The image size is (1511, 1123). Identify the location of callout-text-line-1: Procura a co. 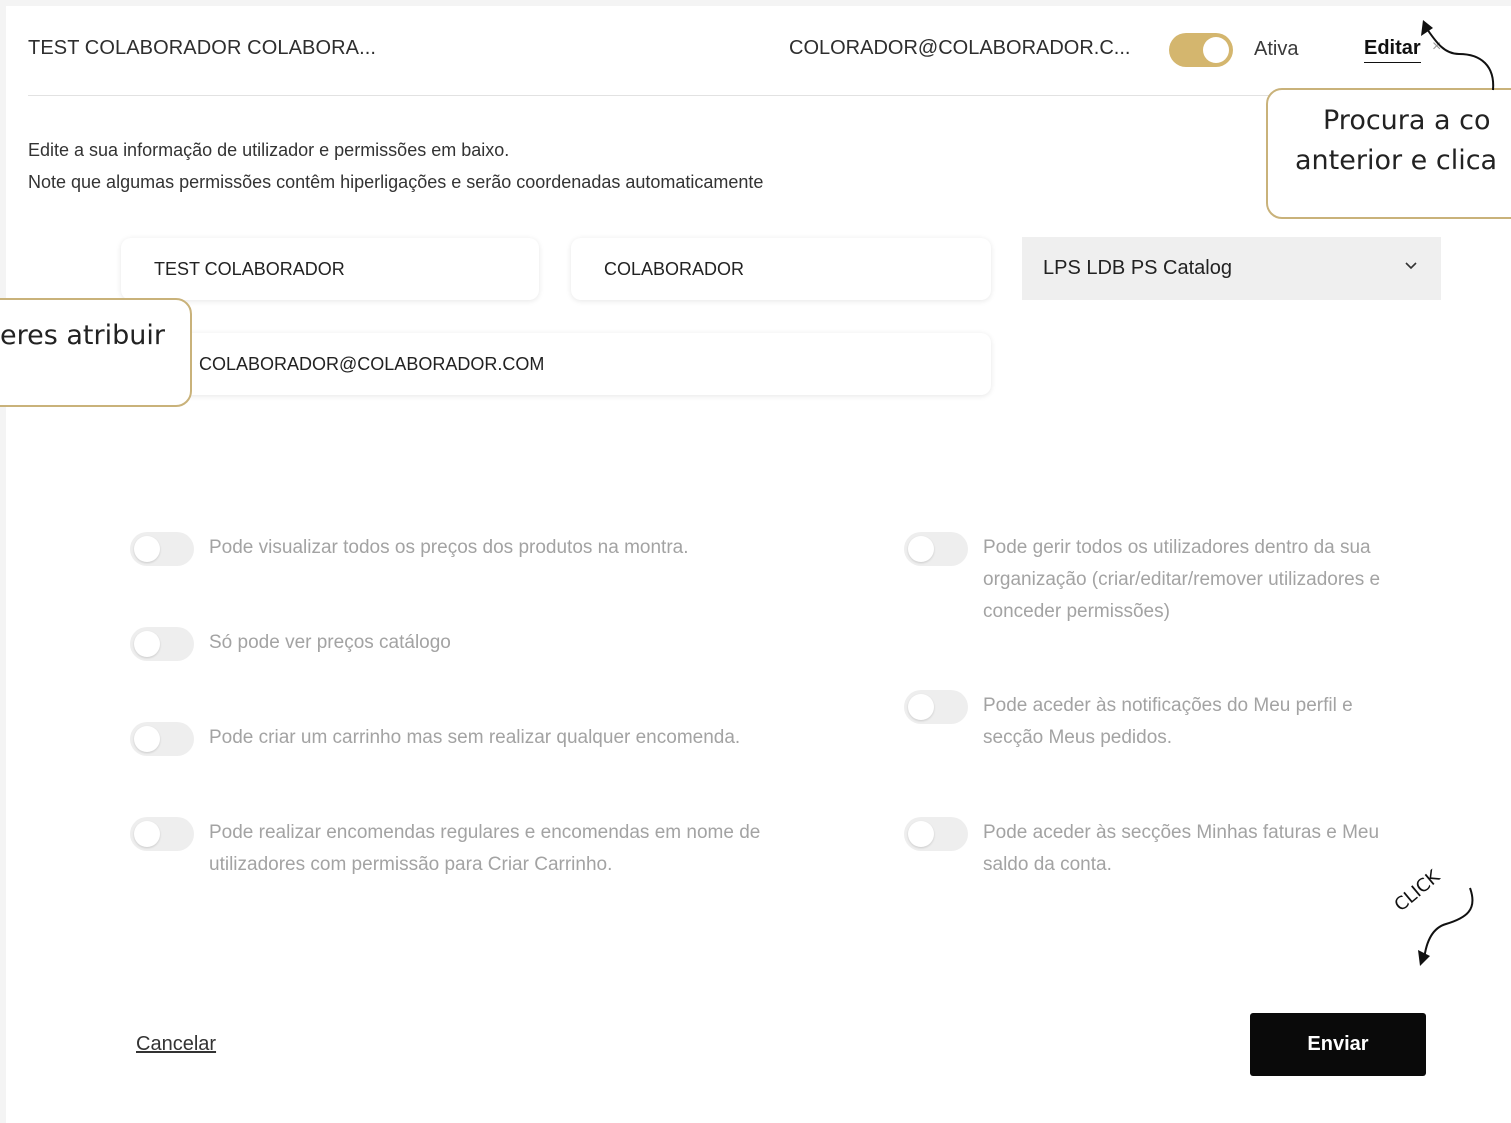
(1407, 120).